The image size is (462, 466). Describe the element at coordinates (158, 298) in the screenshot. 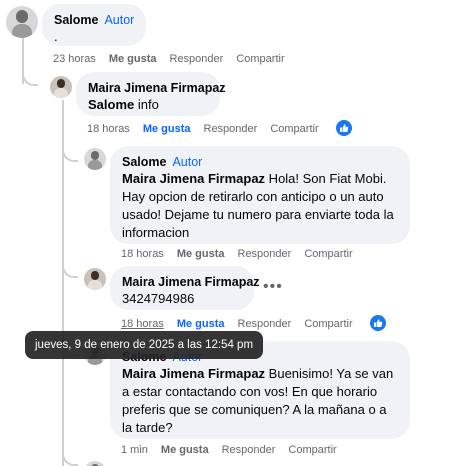

I see `comment-text: 3424794986` at that location.